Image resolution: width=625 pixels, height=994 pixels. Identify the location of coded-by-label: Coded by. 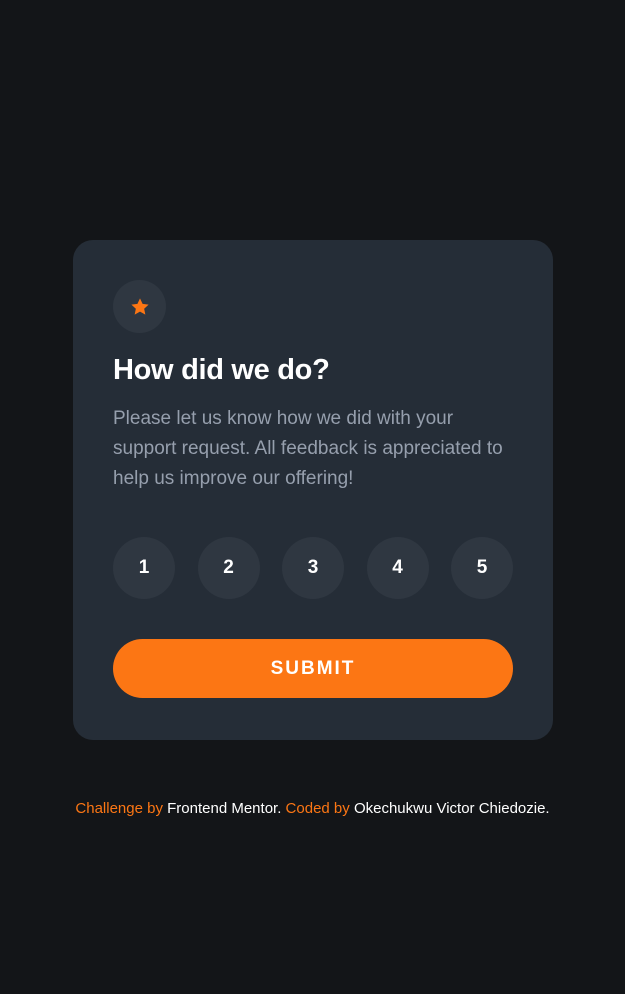
(317, 808).